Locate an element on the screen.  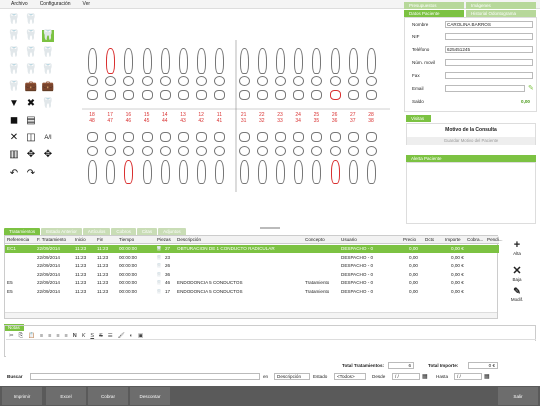
tooth-33-crown is located at coordinates (280, 151).